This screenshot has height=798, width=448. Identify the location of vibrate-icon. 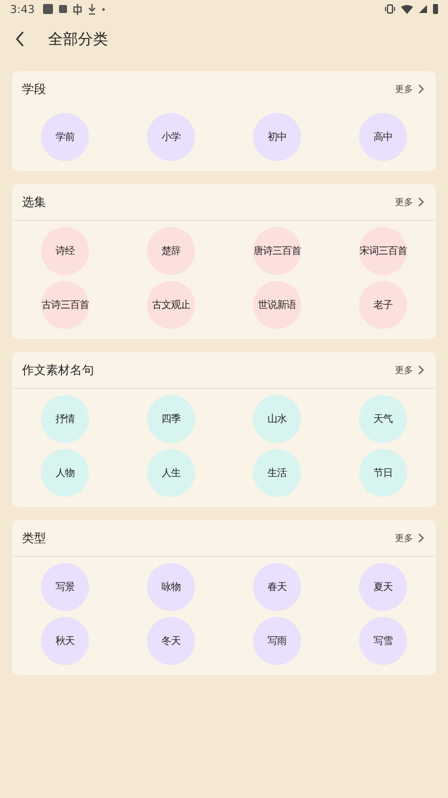
(390, 9).